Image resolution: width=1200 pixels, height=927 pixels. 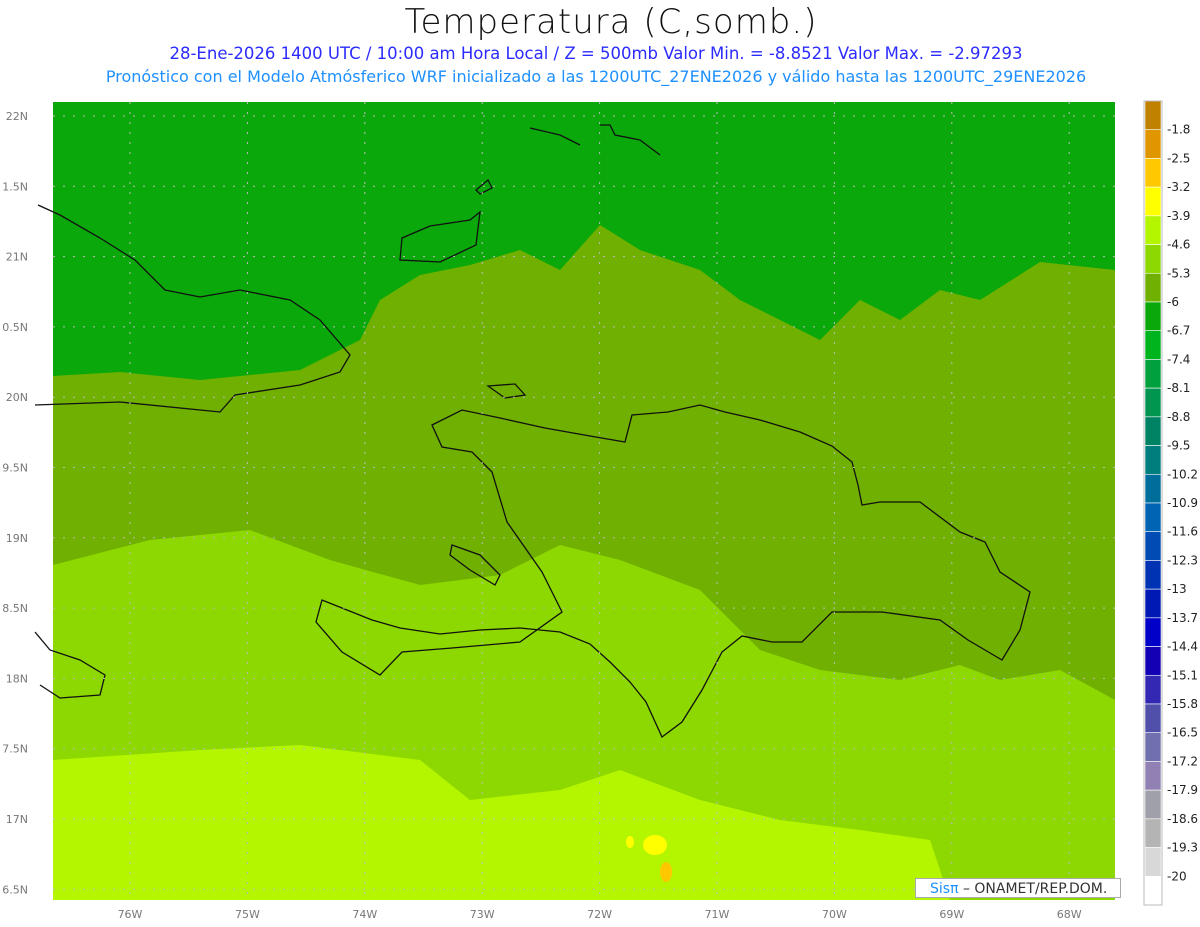 What do you see at coordinates (17, 397) in the screenshot?
I see `lat-tick-label: 20N` at bounding box center [17, 397].